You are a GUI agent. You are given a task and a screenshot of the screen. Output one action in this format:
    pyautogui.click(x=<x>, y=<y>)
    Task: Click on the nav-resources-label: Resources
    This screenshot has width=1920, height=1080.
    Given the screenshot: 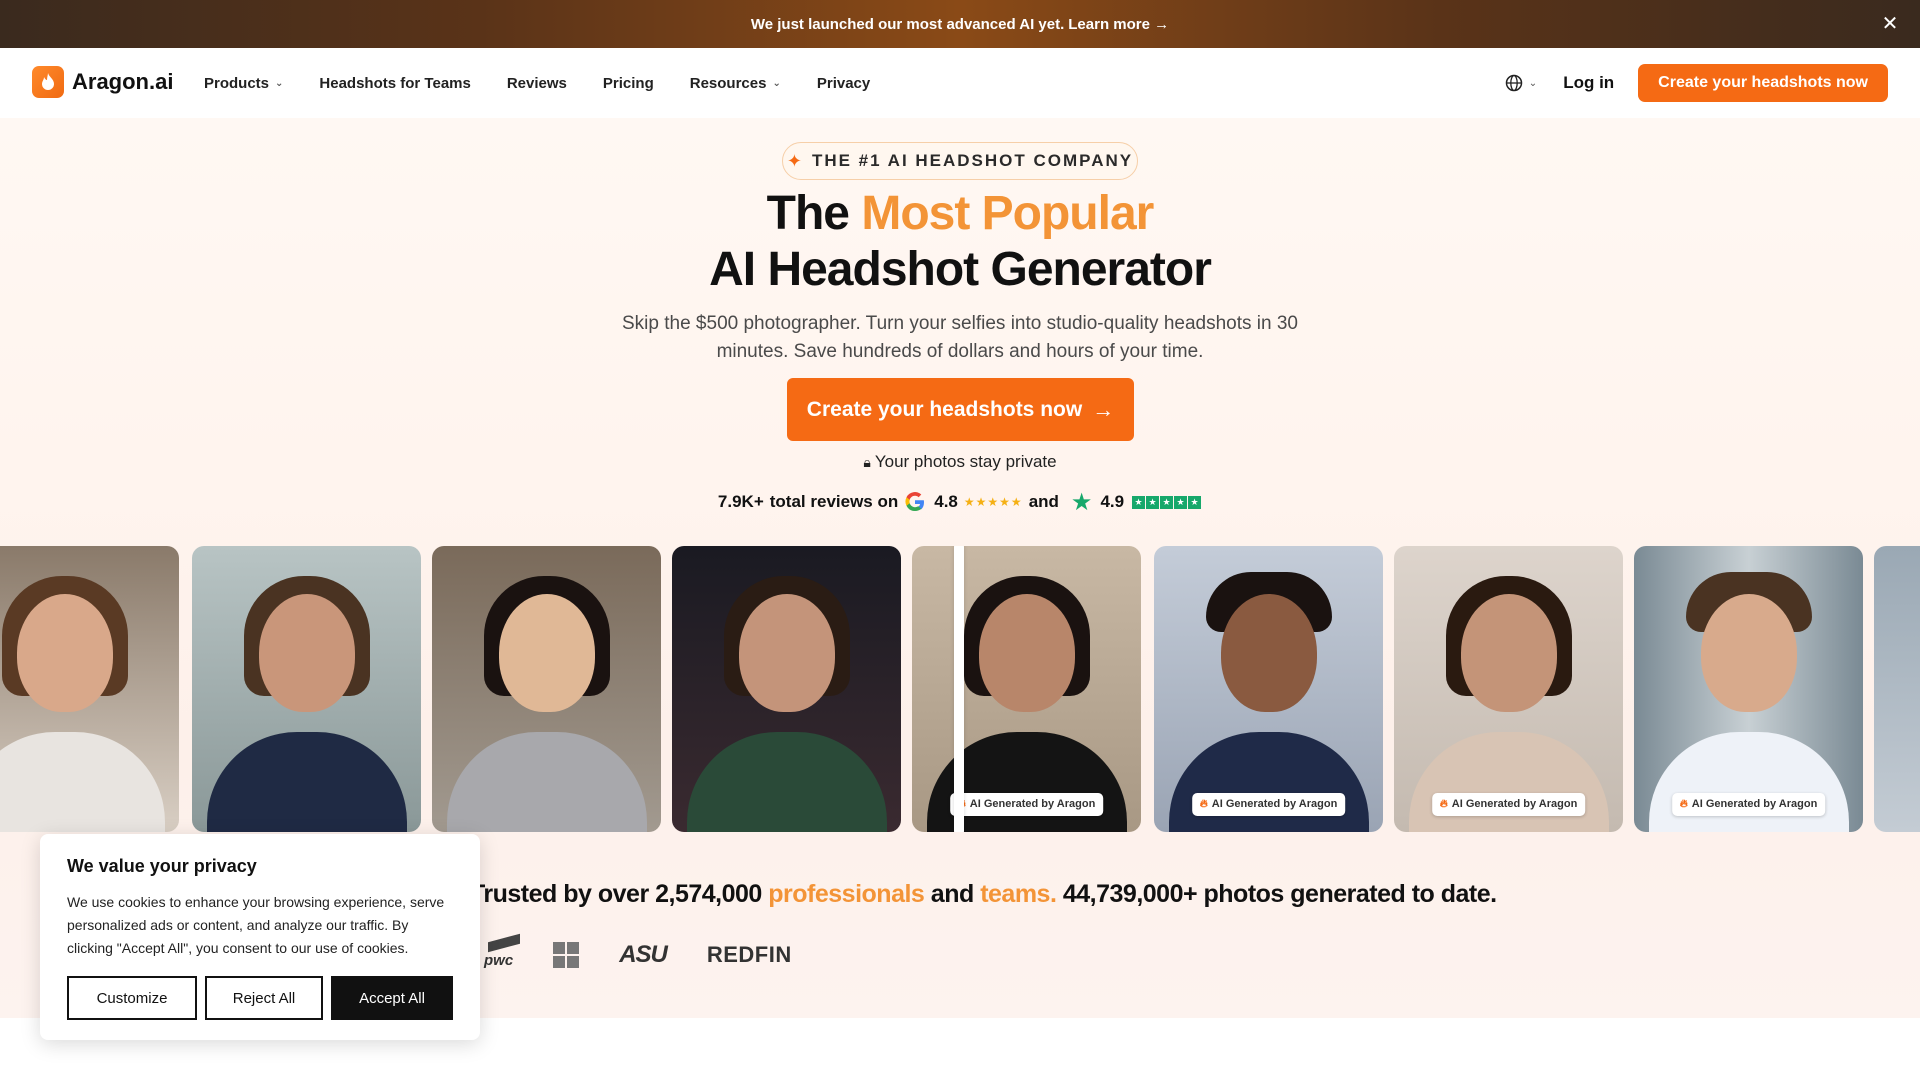 What is the action you would take?
    pyautogui.click(x=728, y=83)
    